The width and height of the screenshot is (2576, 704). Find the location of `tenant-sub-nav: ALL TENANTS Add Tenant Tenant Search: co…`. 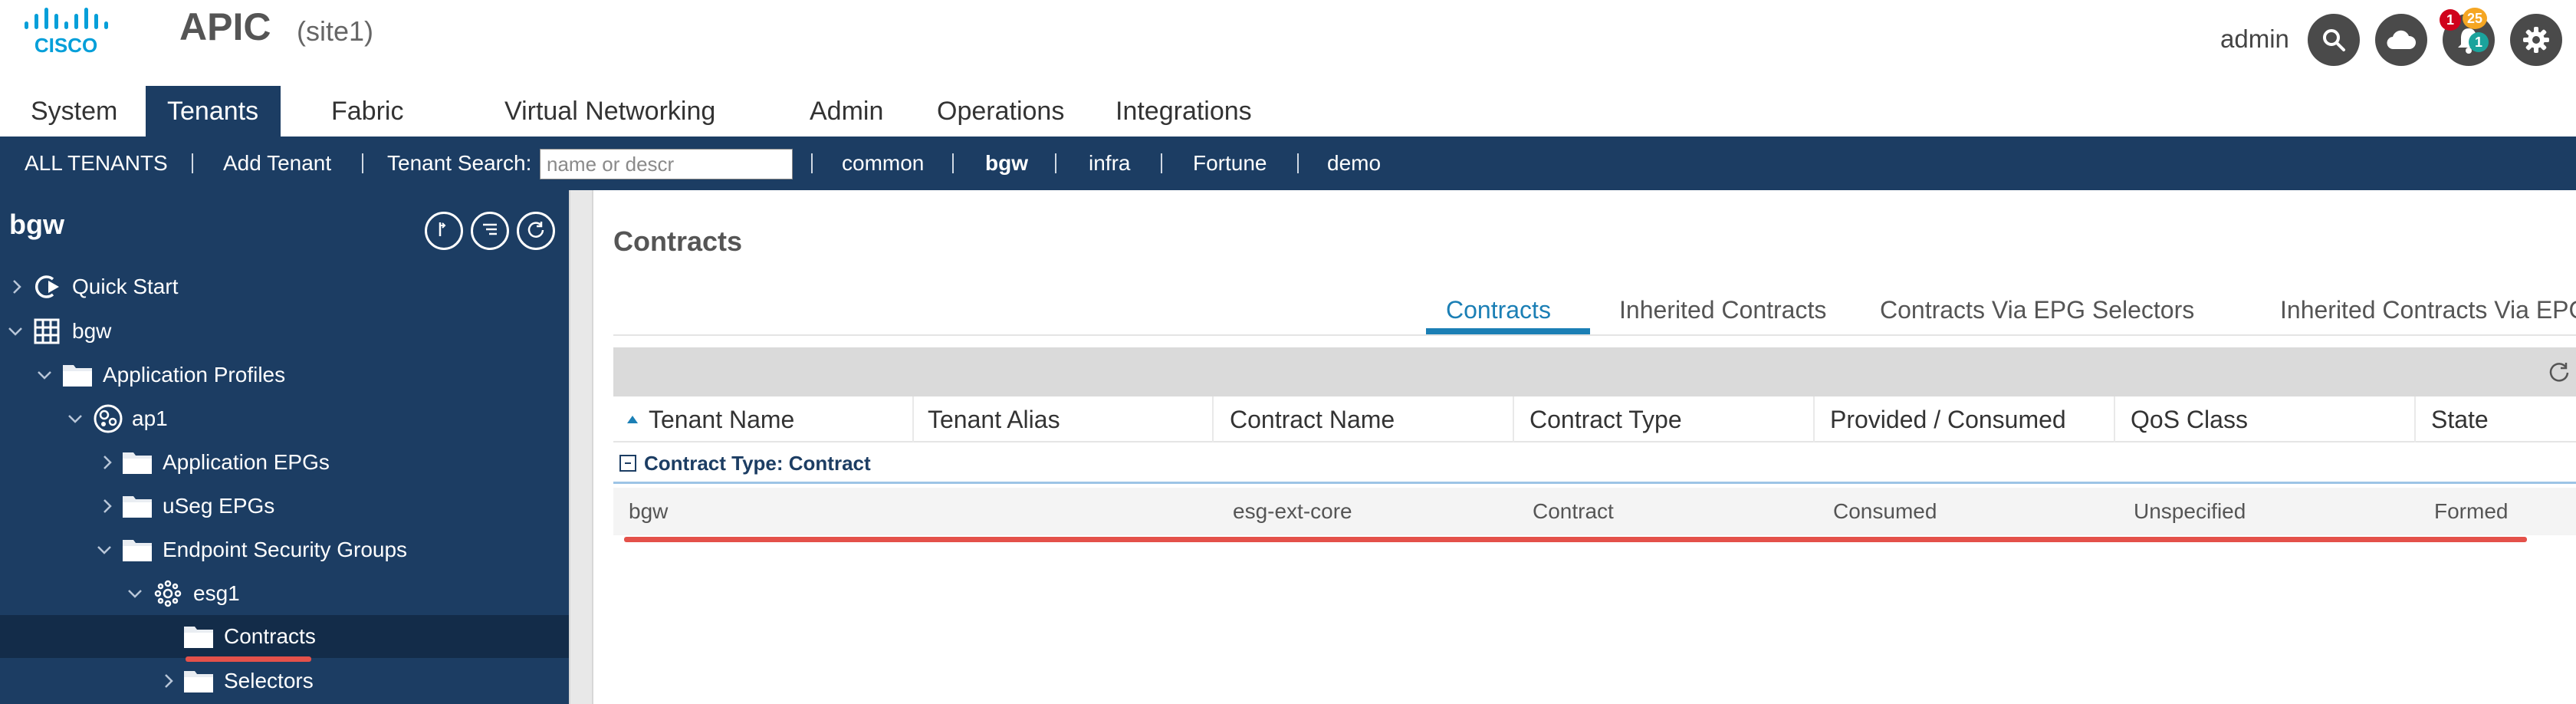

tenant-sub-nav: ALL TENANTS Add Tenant Tenant Search: co… is located at coordinates (1288, 163).